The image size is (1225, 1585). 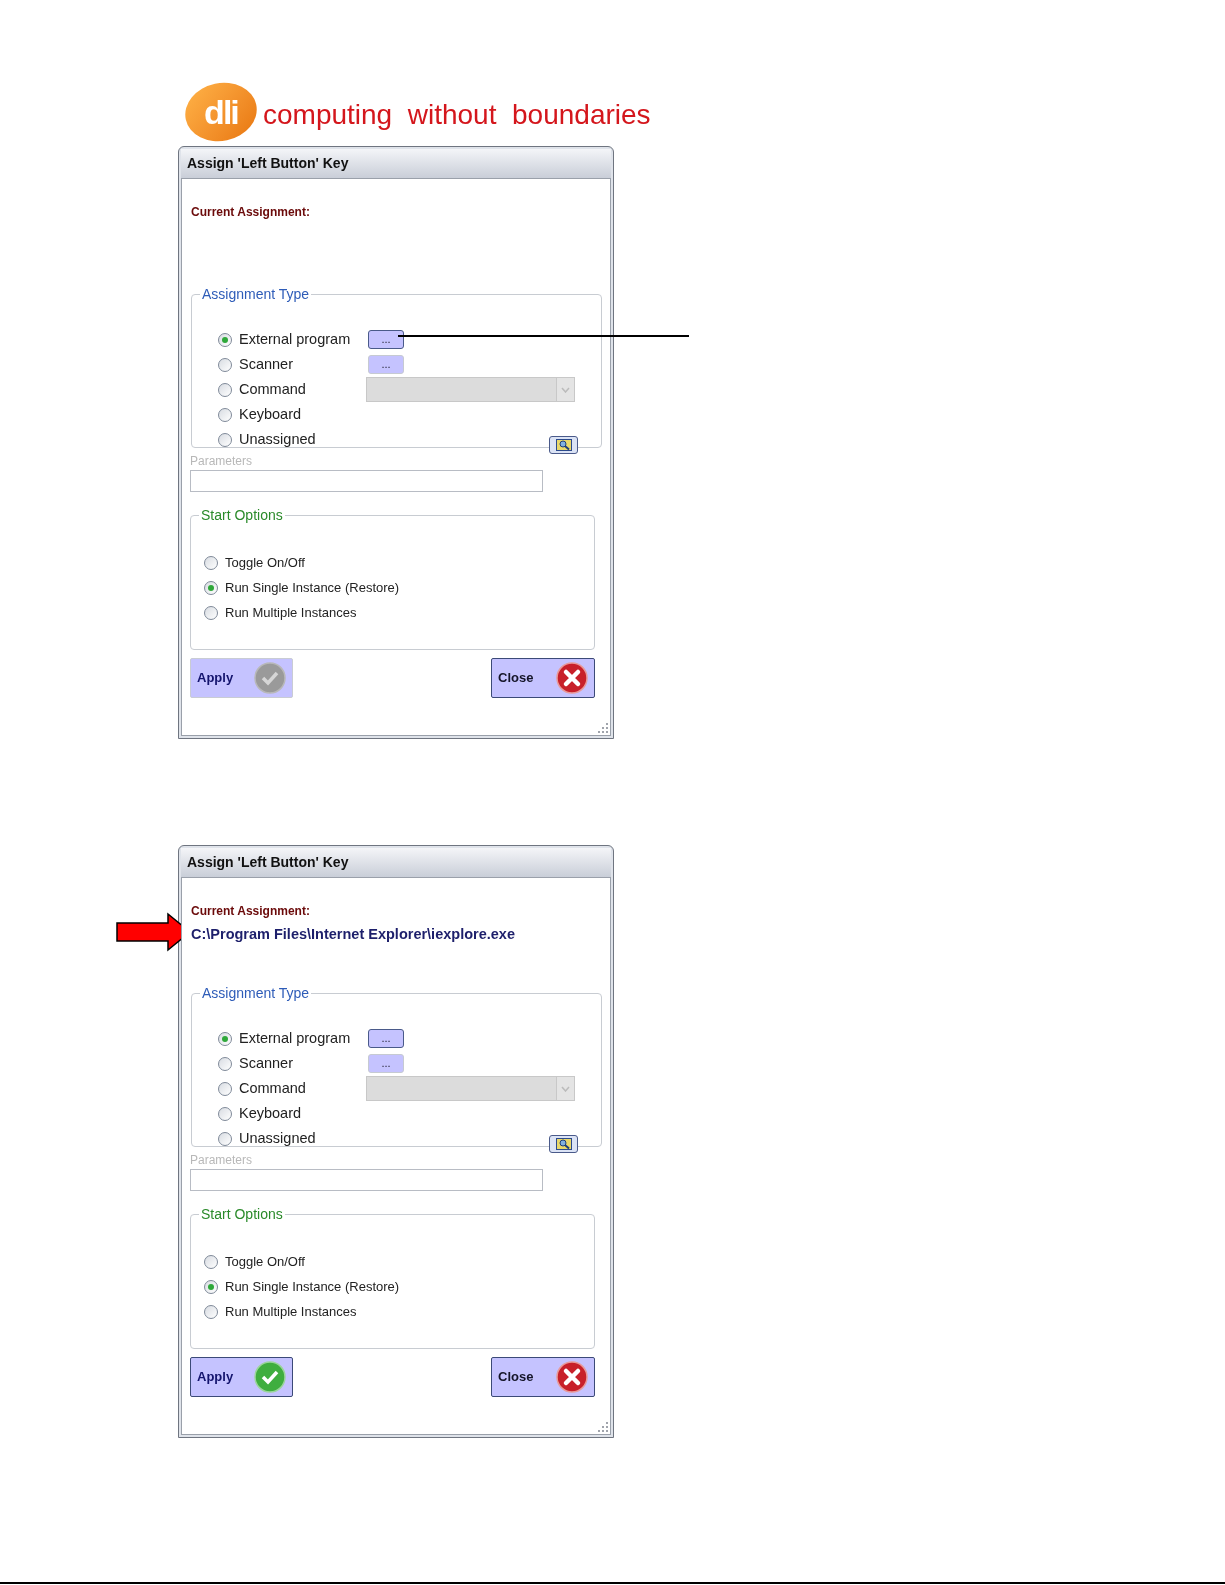 What do you see at coordinates (353, 934) in the screenshot?
I see `current-assignment-path: C:\Program Files\Internet Explorer\iexplore.exe` at bounding box center [353, 934].